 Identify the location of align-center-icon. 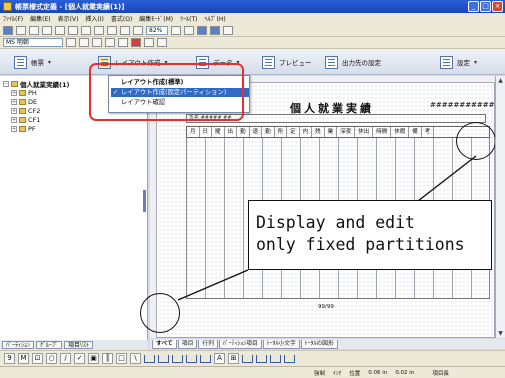
(123, 42).